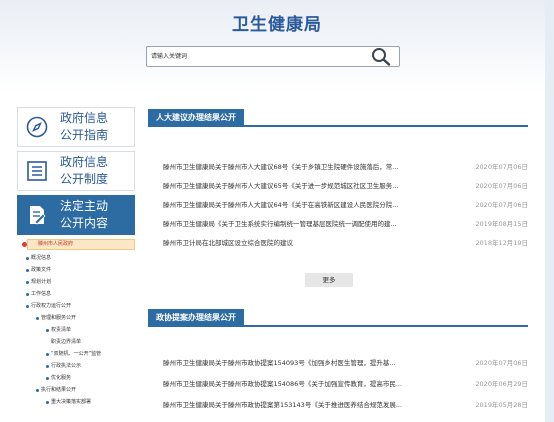  I want to click on tree-item: 工作信息, so click(38, 294).